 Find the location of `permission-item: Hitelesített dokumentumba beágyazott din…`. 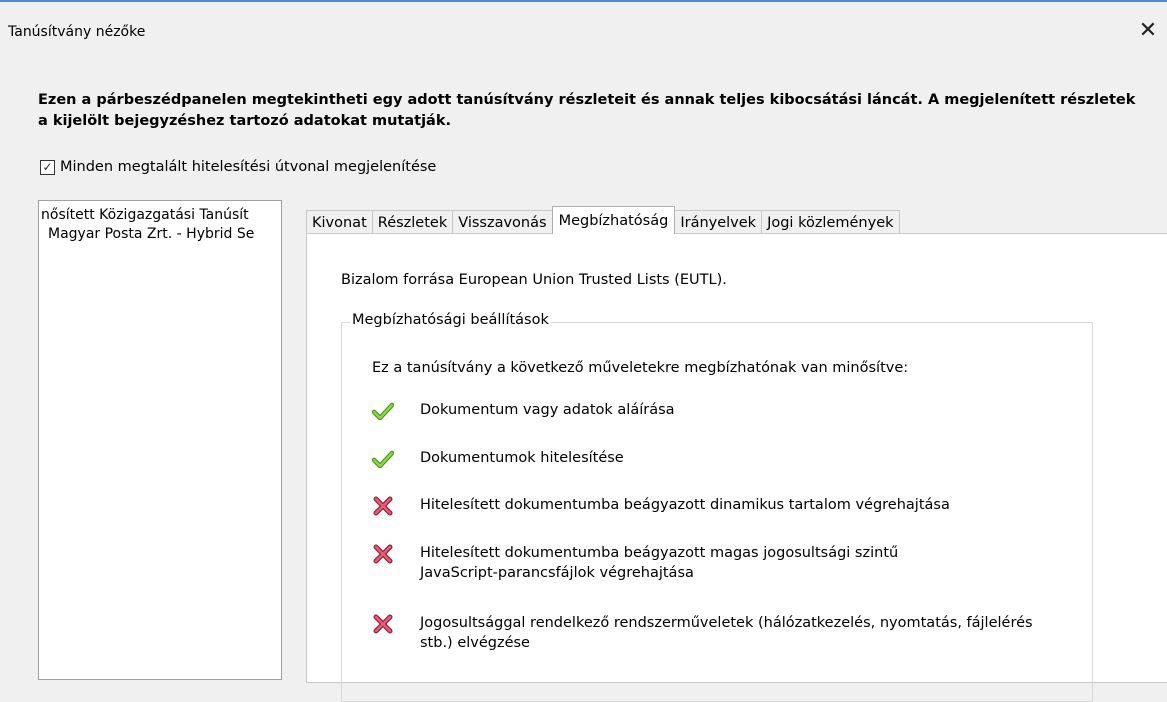

permission-item: Hitelesített dokumentumba beágyazott din… is located at coordinates (722, 506).